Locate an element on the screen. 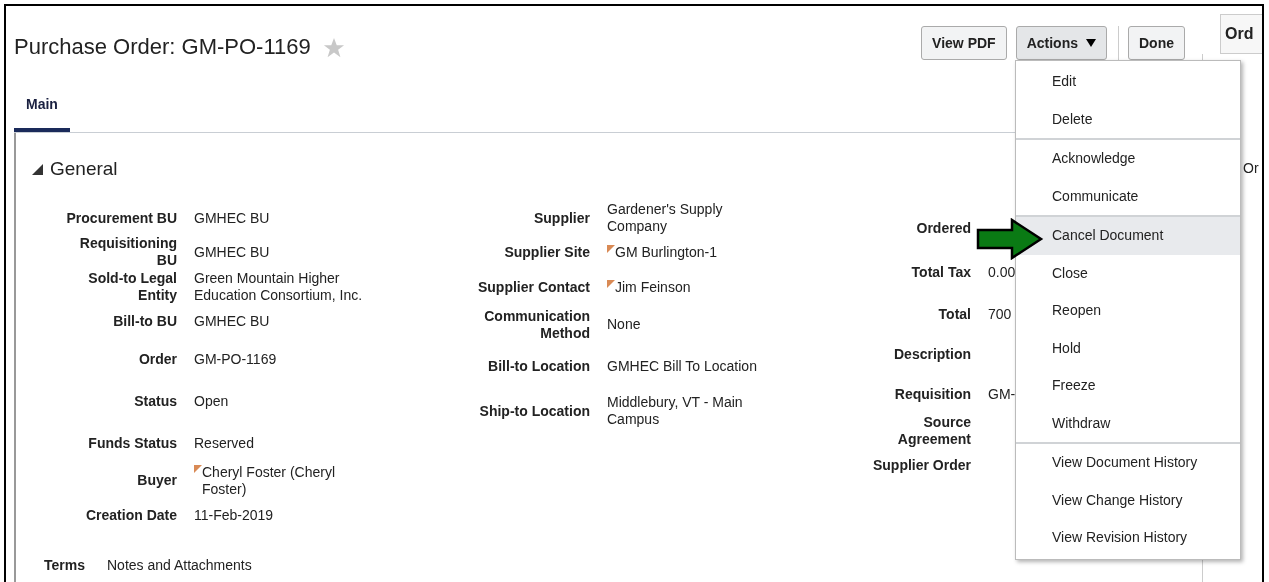 The width and height of the screenshot is (1269, 582). menu-item: View Revision History is located at coordinates (1128, 538).